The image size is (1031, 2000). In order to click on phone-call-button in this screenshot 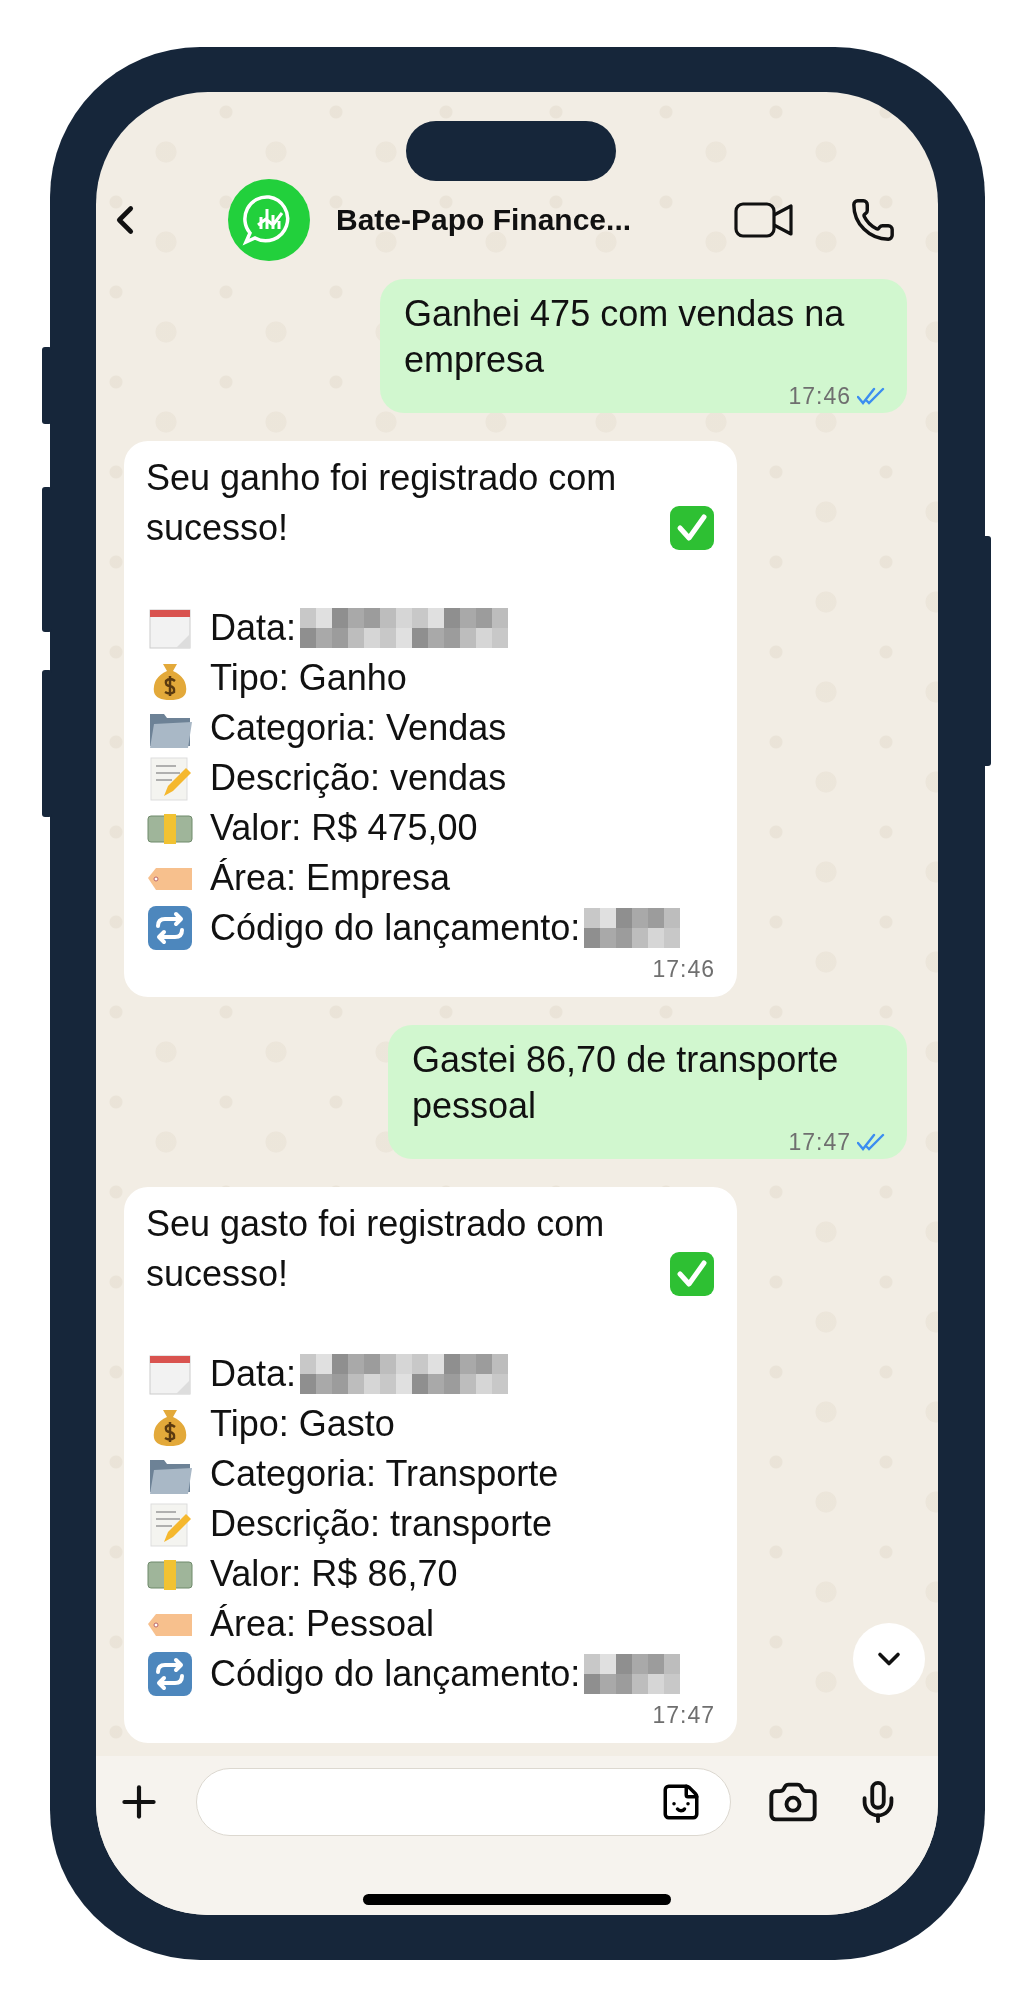, I will do `click(873, 220)`.